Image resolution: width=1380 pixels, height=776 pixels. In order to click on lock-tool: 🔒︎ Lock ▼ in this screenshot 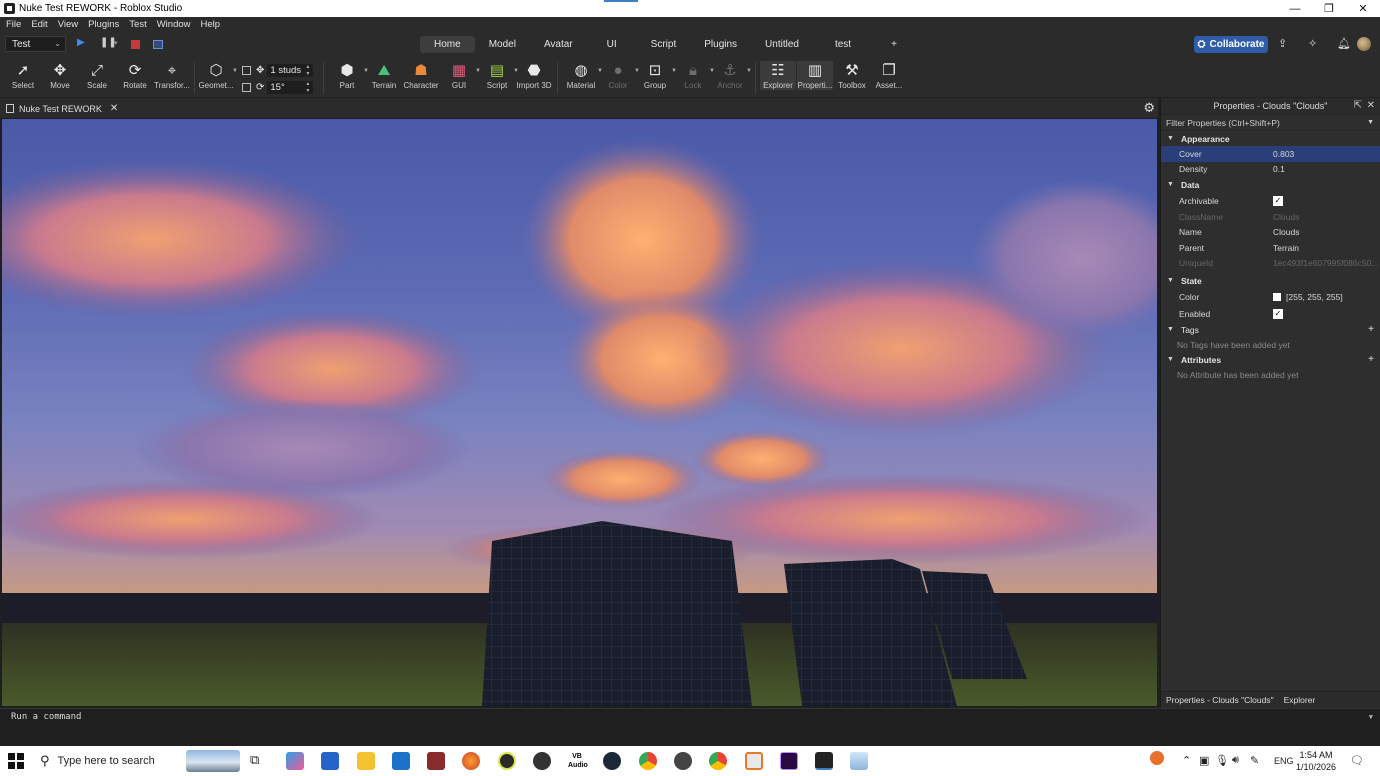, I will do `click(695, 75)`.